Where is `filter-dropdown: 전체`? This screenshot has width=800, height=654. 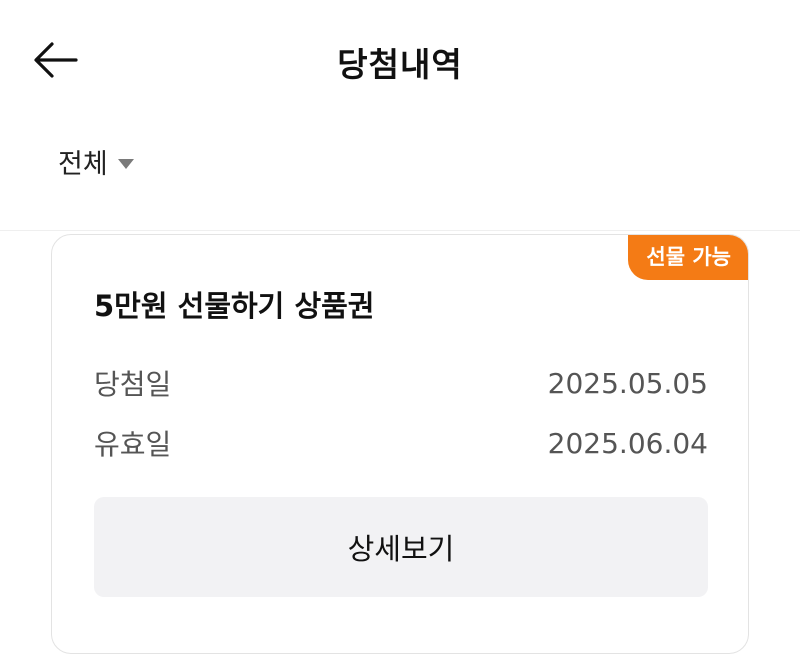 filter-dropdown: 전체 is located at coordinates (96, 161).